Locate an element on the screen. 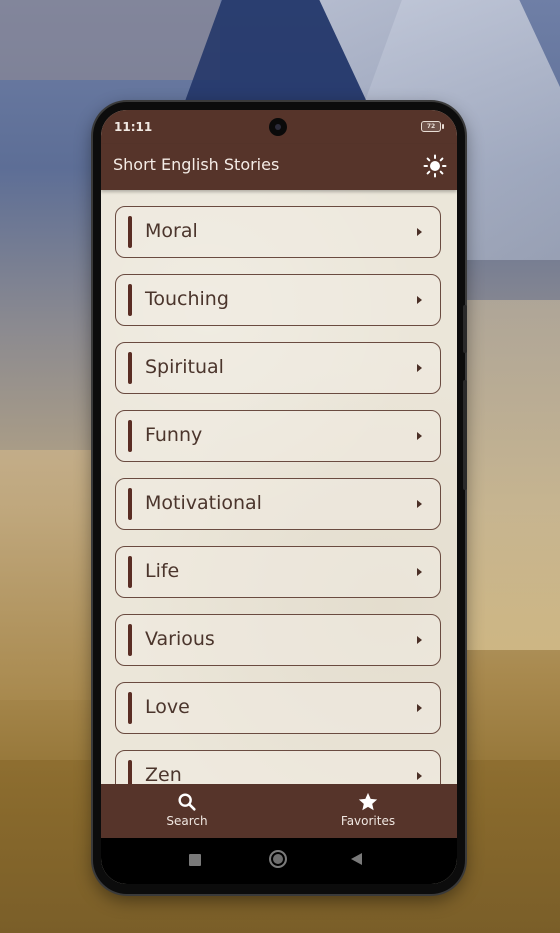 The height and width of the screenshot is (933, 560). category-item-spiritual: Spiritual is located at coordinates (278, 368).